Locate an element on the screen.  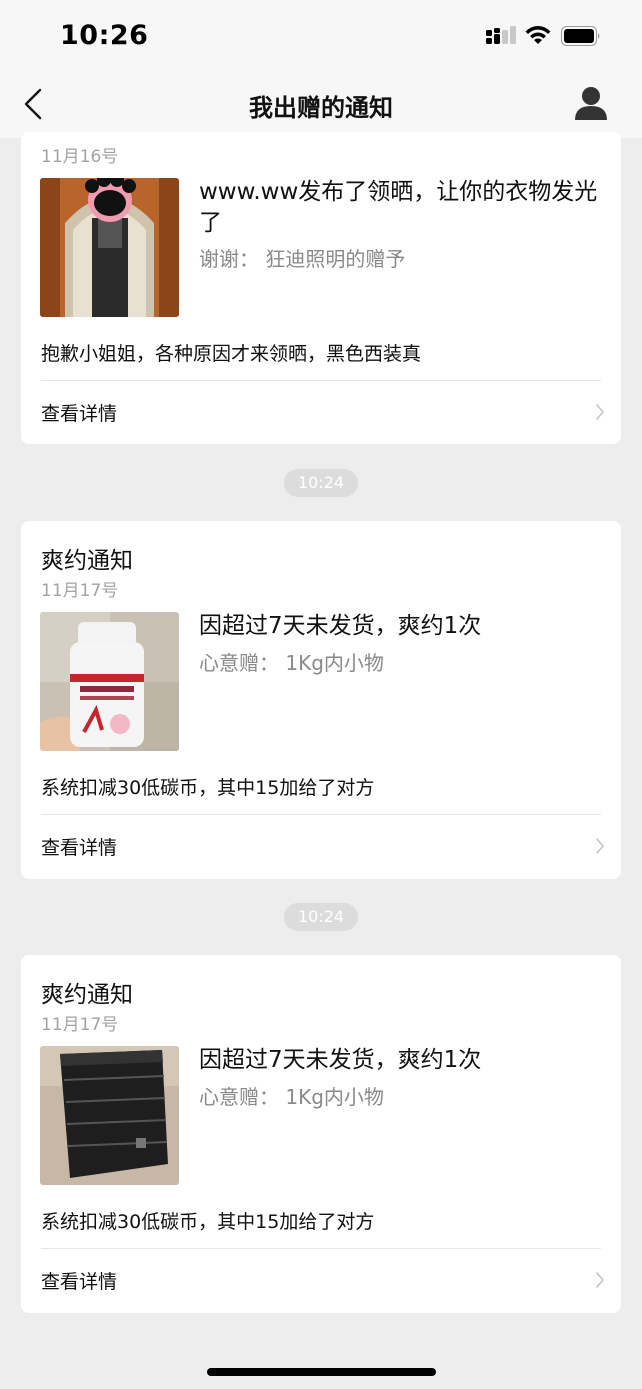
battery-icon is located at coordinates (580, 36).